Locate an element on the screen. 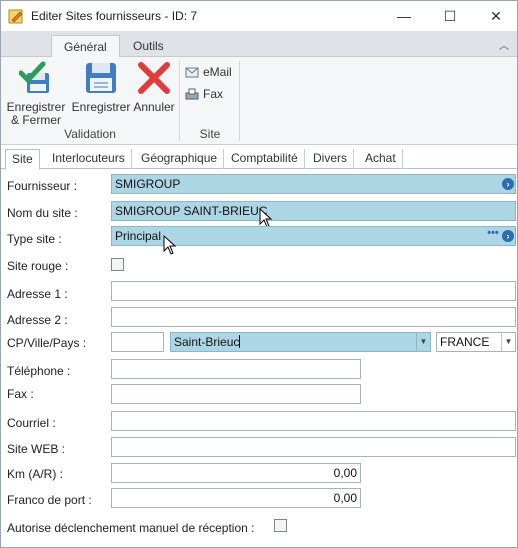 This screenshot has height=548, width=518. cp-ville-pays-label: CP/Ville/Pays : is located at coordinates (47, 343).